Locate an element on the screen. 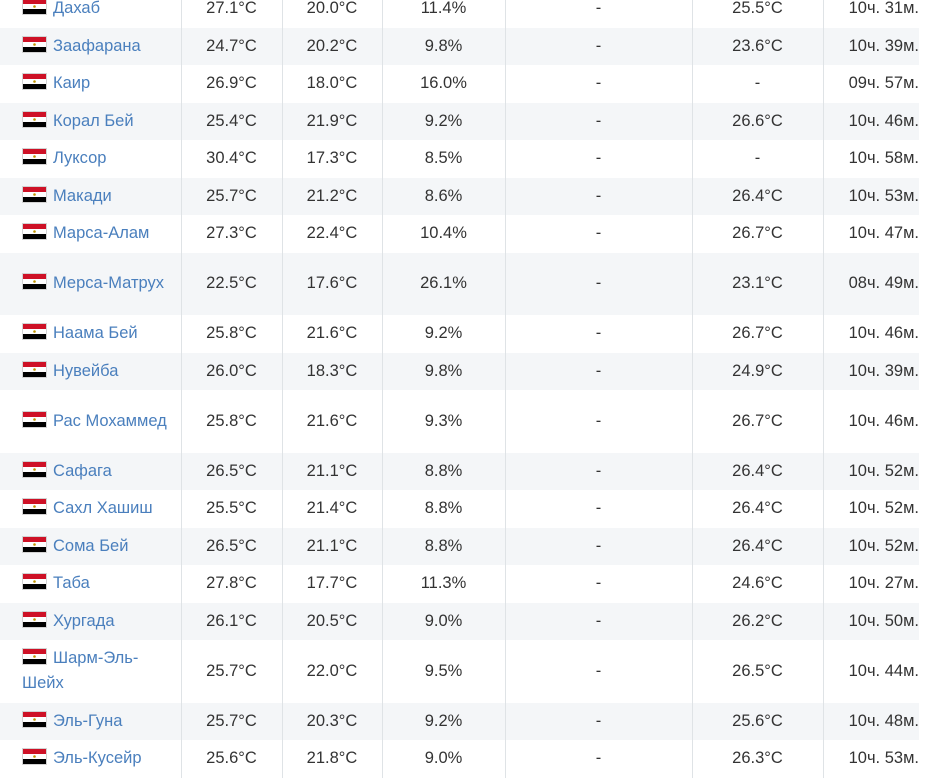 The width and height of the screenshot is (933, 782). precipitation-cell: 8.8% is located at coordinates (444, 546).